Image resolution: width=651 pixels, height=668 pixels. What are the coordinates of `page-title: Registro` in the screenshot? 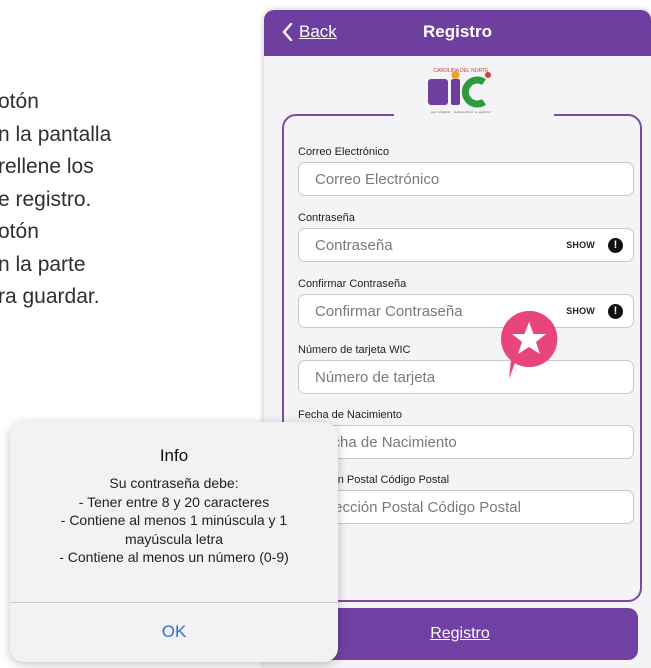 It's located at (457, 31).